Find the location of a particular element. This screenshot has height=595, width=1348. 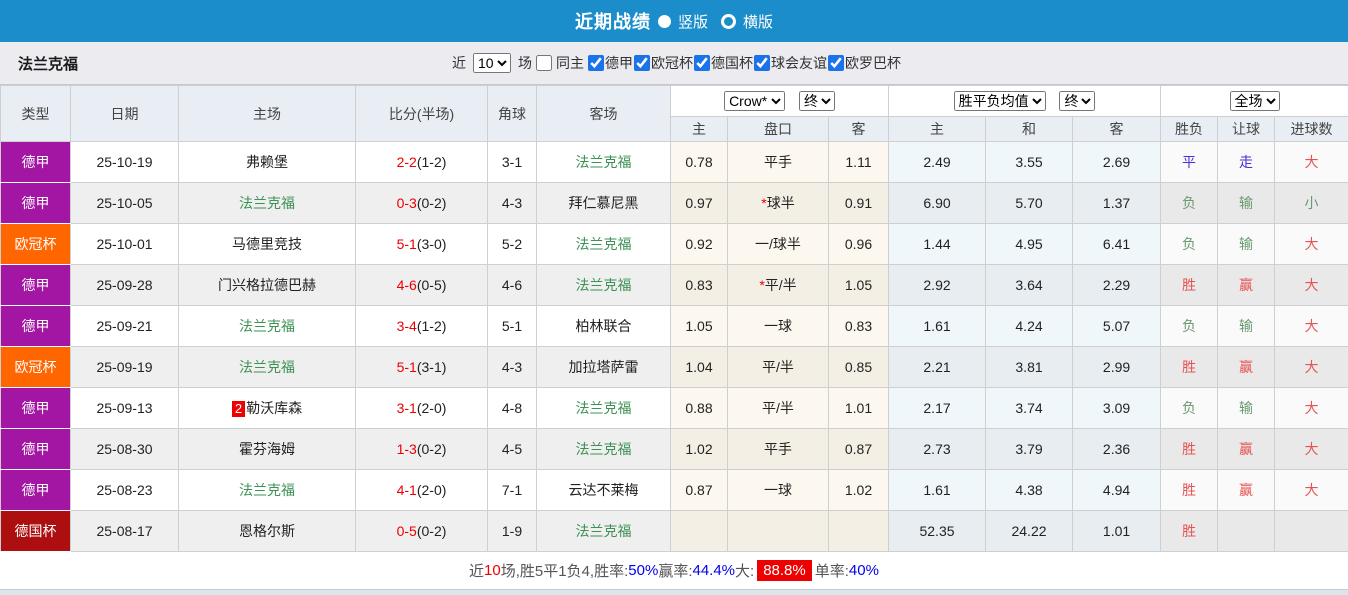

cell-corner: 4-3 is located at coordinates (512, 367).